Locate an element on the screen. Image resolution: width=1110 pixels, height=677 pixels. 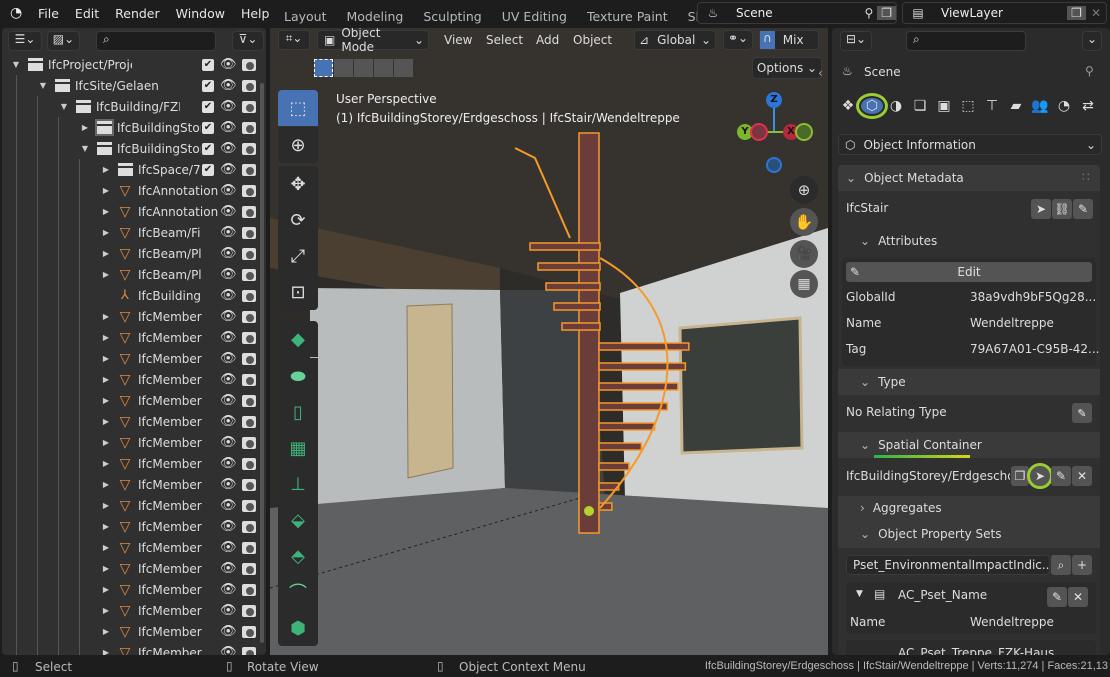
gizmo-z-axis: Z is located at coordinates (774, 100).